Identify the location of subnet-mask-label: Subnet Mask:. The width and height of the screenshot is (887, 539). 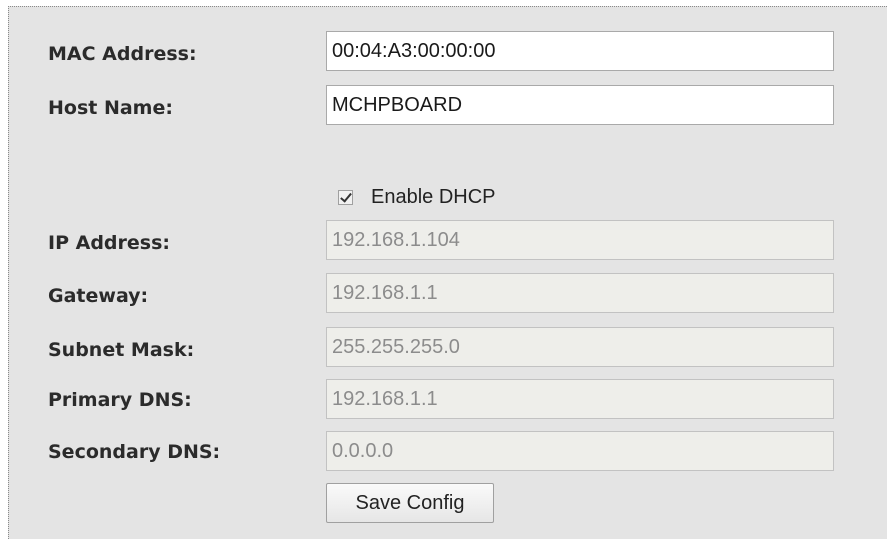
(121, 350).